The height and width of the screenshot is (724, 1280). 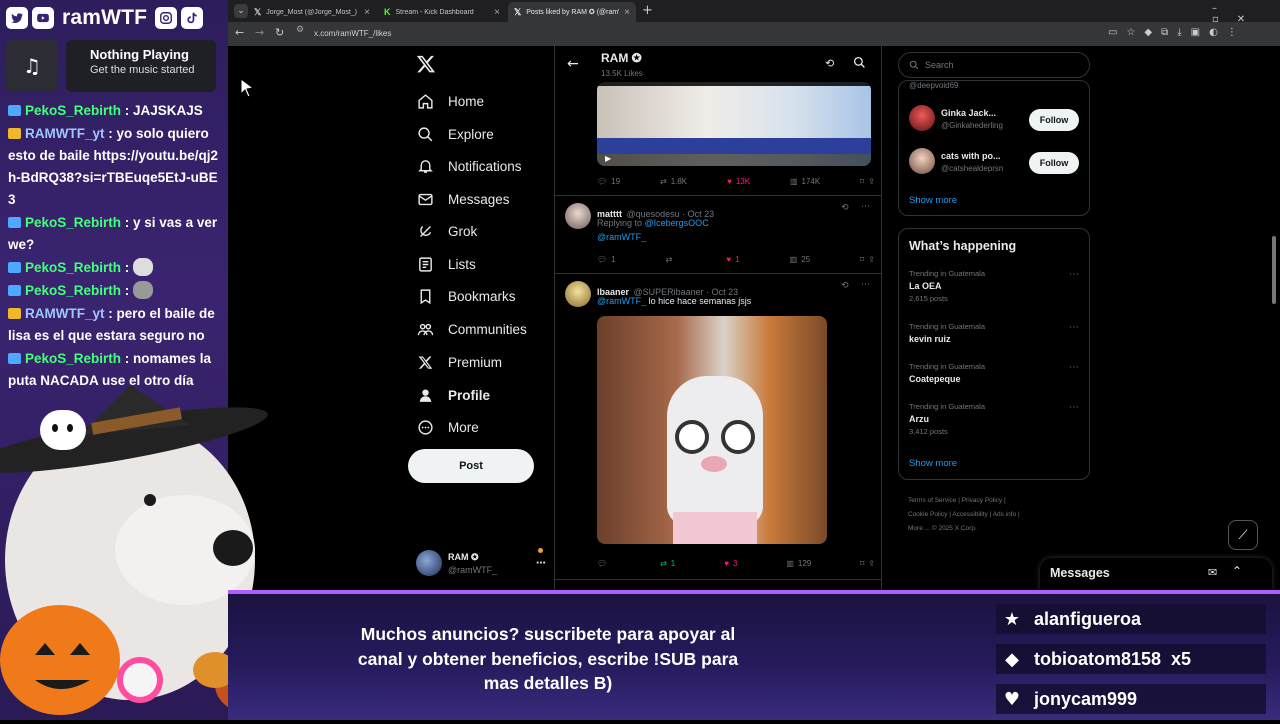 What do you see at coordinates (667, 563) in the screenshot?
I see `repost-button: ⇄ 1` at bounding box center [667, 563].